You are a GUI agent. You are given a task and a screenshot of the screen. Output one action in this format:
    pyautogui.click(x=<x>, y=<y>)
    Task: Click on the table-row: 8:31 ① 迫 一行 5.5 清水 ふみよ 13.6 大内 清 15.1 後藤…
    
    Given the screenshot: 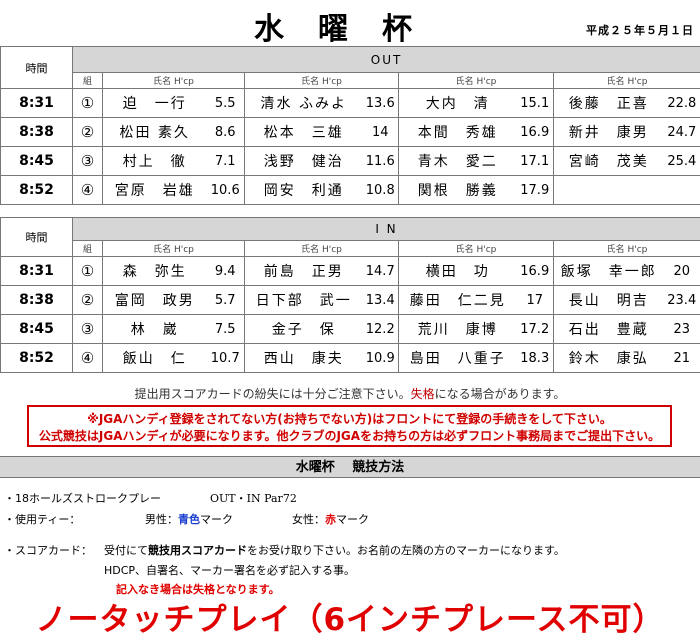 What is the action you would take?
    pyautogui.click(x=350, y=103)
    